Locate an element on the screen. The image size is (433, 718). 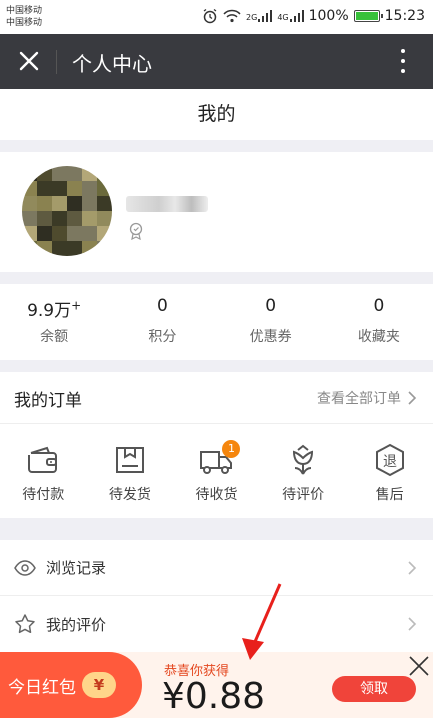
return-glyph: 退 is located at coordinates (390, 462).